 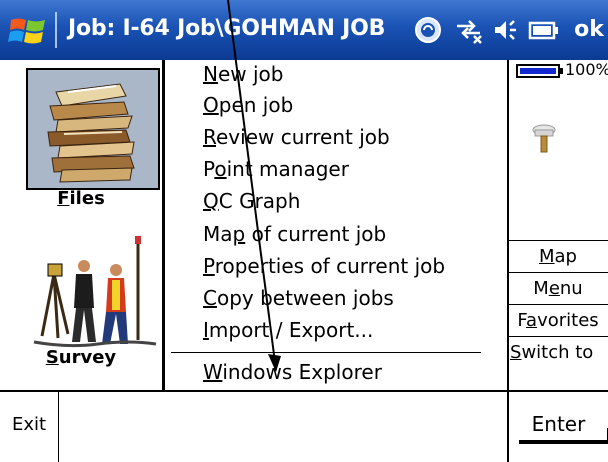 I want to click on battery-tip, so click(x=561, y=71).